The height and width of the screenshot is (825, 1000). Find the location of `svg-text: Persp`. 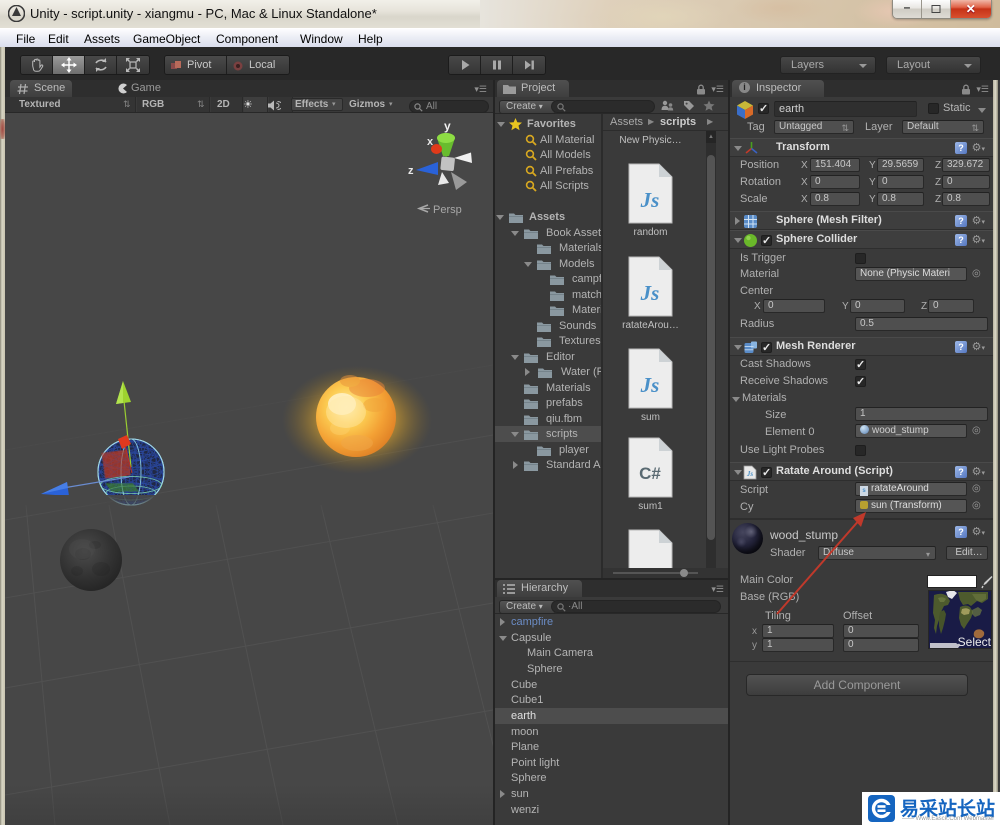

svg-text: Persp is located at coordinates (447, 210).